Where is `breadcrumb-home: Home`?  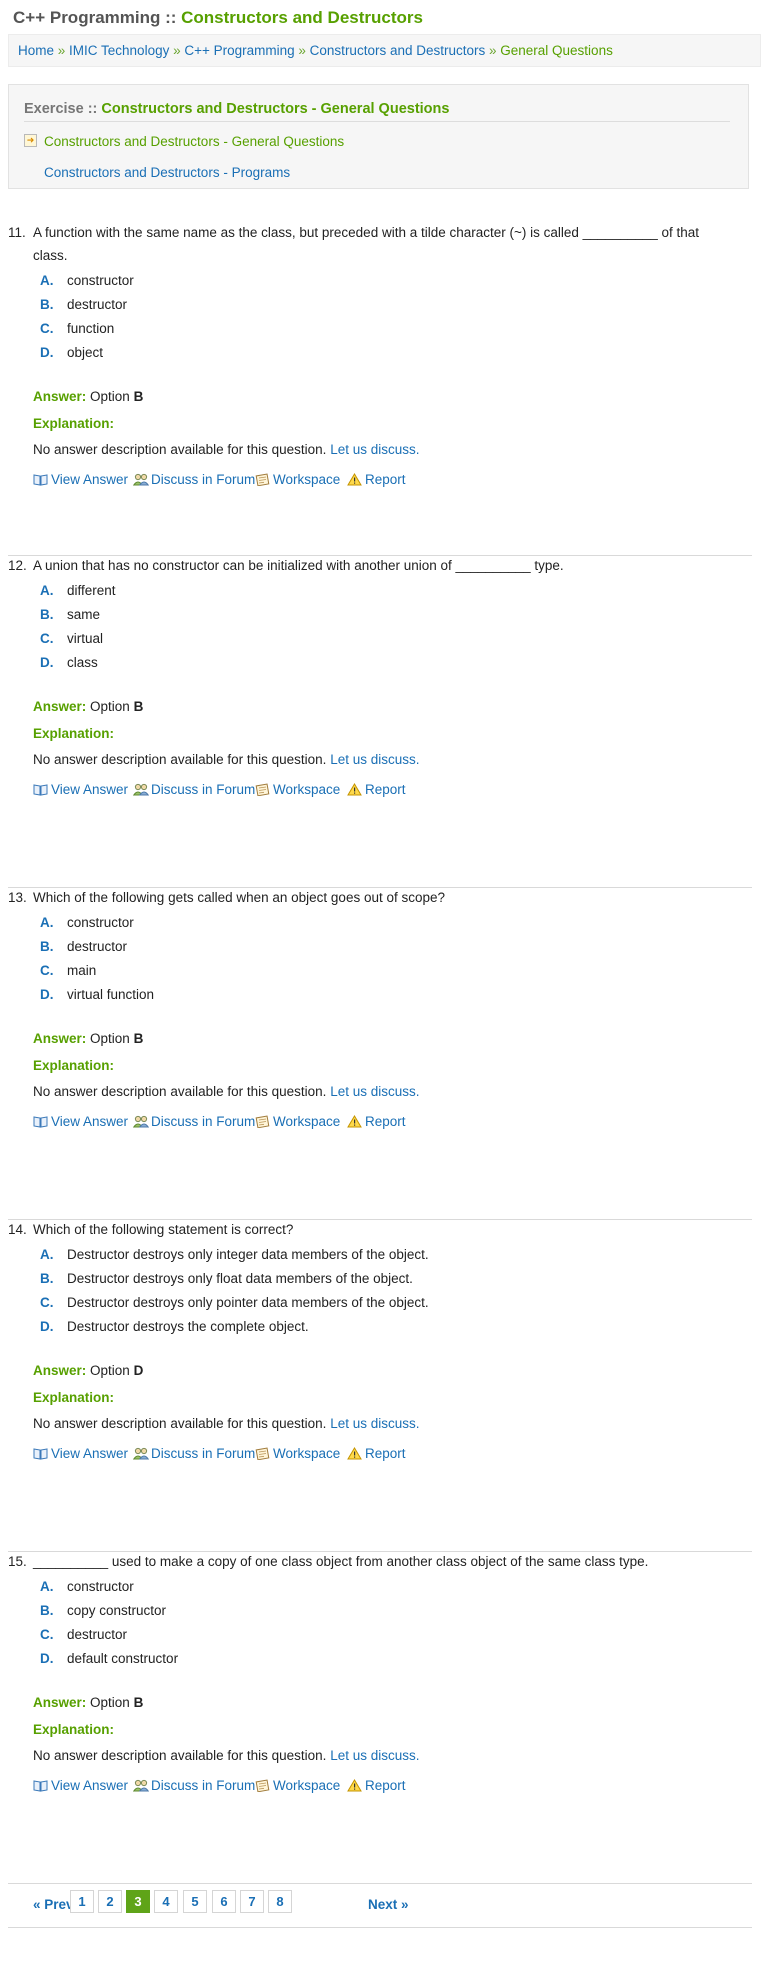 breadcrumb-home: Home is located at coordinates (36, 50).